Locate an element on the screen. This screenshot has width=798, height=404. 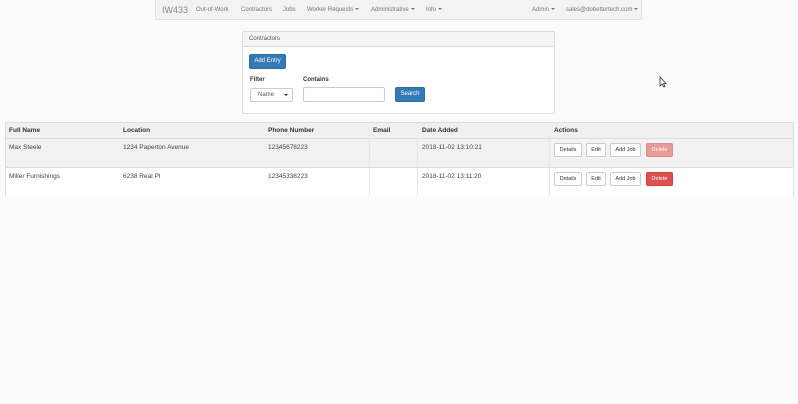
header-date-added: Date Added is located at coordinates (440, 130).